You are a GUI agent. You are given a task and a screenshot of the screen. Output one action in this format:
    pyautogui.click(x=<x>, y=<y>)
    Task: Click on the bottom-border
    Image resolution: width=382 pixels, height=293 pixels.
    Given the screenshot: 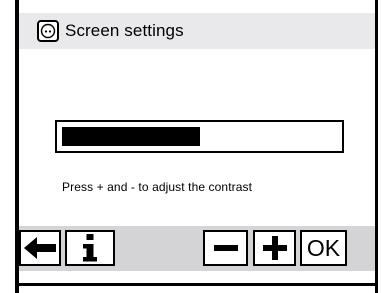 What is the action you would take?
    pyautogui.click(x=196, y=284)
    